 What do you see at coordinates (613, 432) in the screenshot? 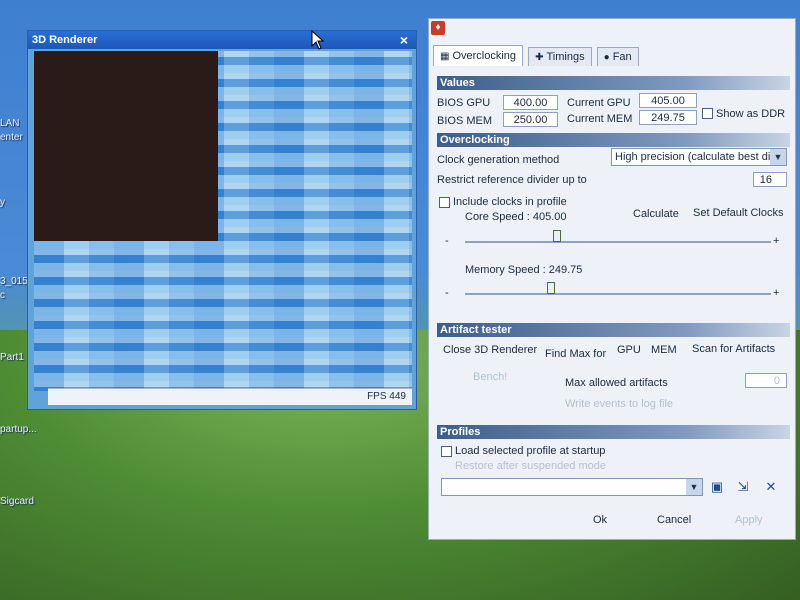
I see `profiles-header: Profiles` at bounding box center [613, 432].